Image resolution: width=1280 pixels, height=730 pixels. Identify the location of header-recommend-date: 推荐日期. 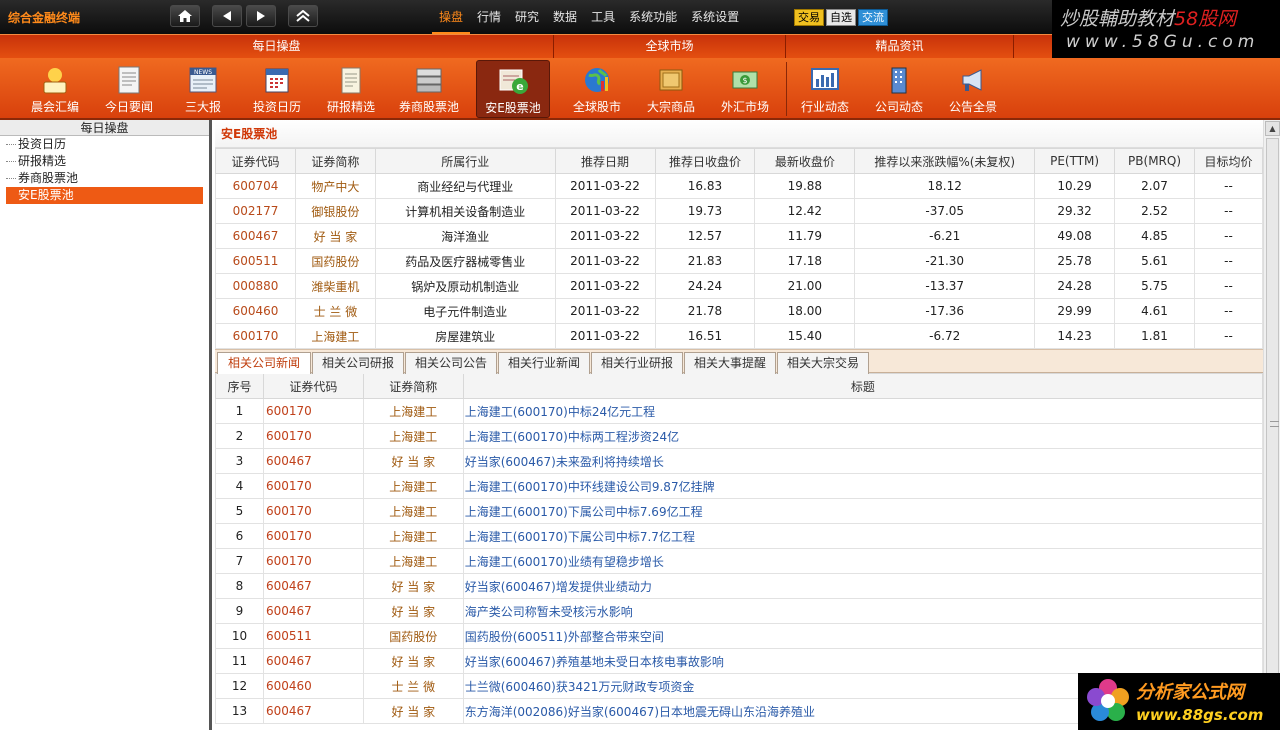
(605, 161).